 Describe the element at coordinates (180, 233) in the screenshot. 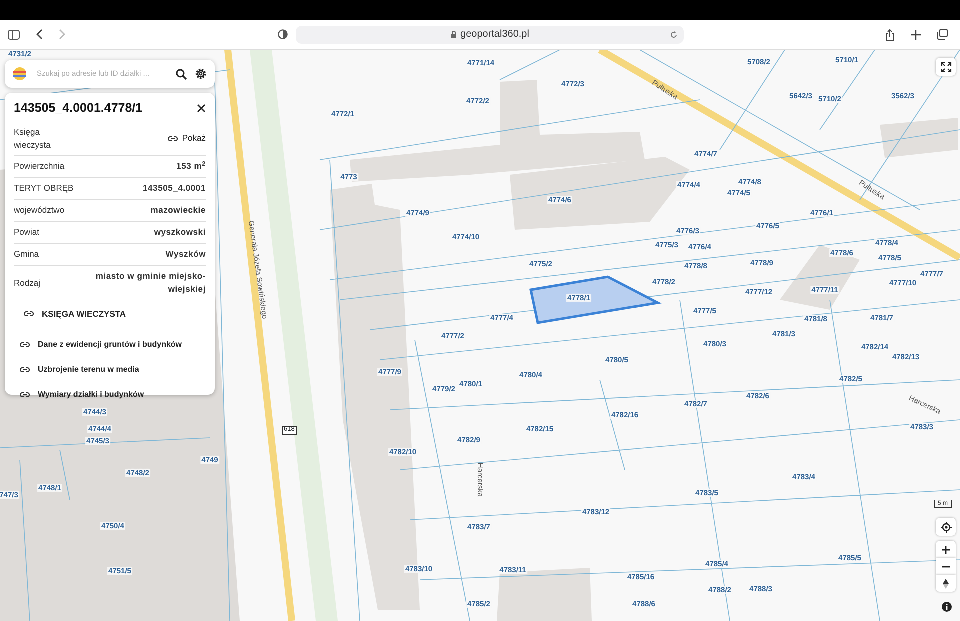

I see `field-value: wyszkowski` at that location.